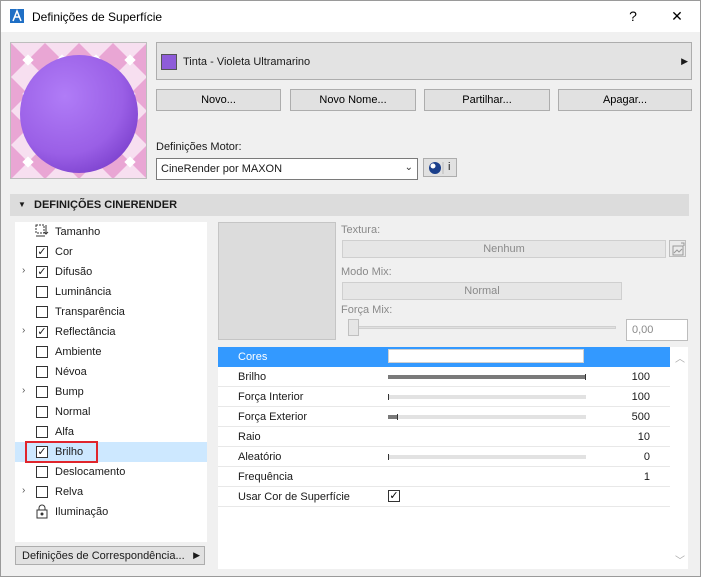 This screenshot has width=701, height=577. Describe the element at coordinates (69, 492) in the screenshot. I see `channel-label: Relva` at that location.